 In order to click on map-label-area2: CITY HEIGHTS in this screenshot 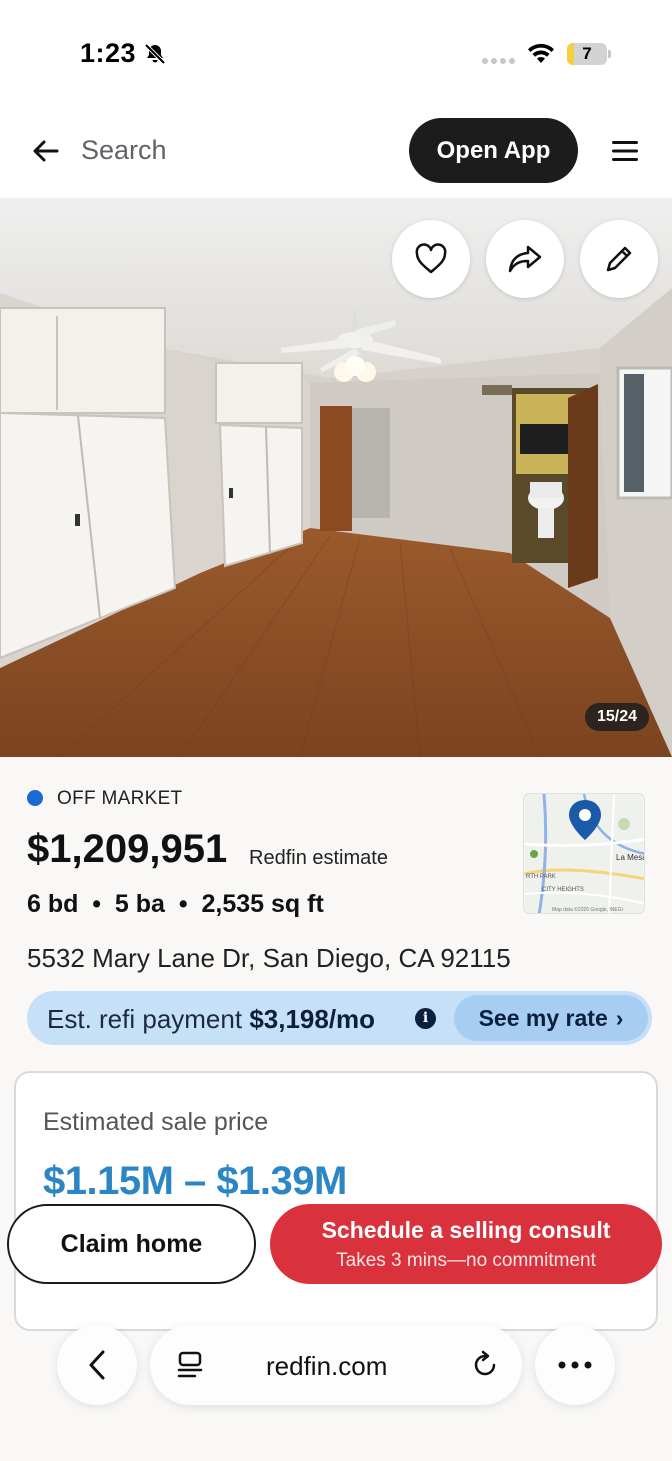, I will do `click(563, 890)`.